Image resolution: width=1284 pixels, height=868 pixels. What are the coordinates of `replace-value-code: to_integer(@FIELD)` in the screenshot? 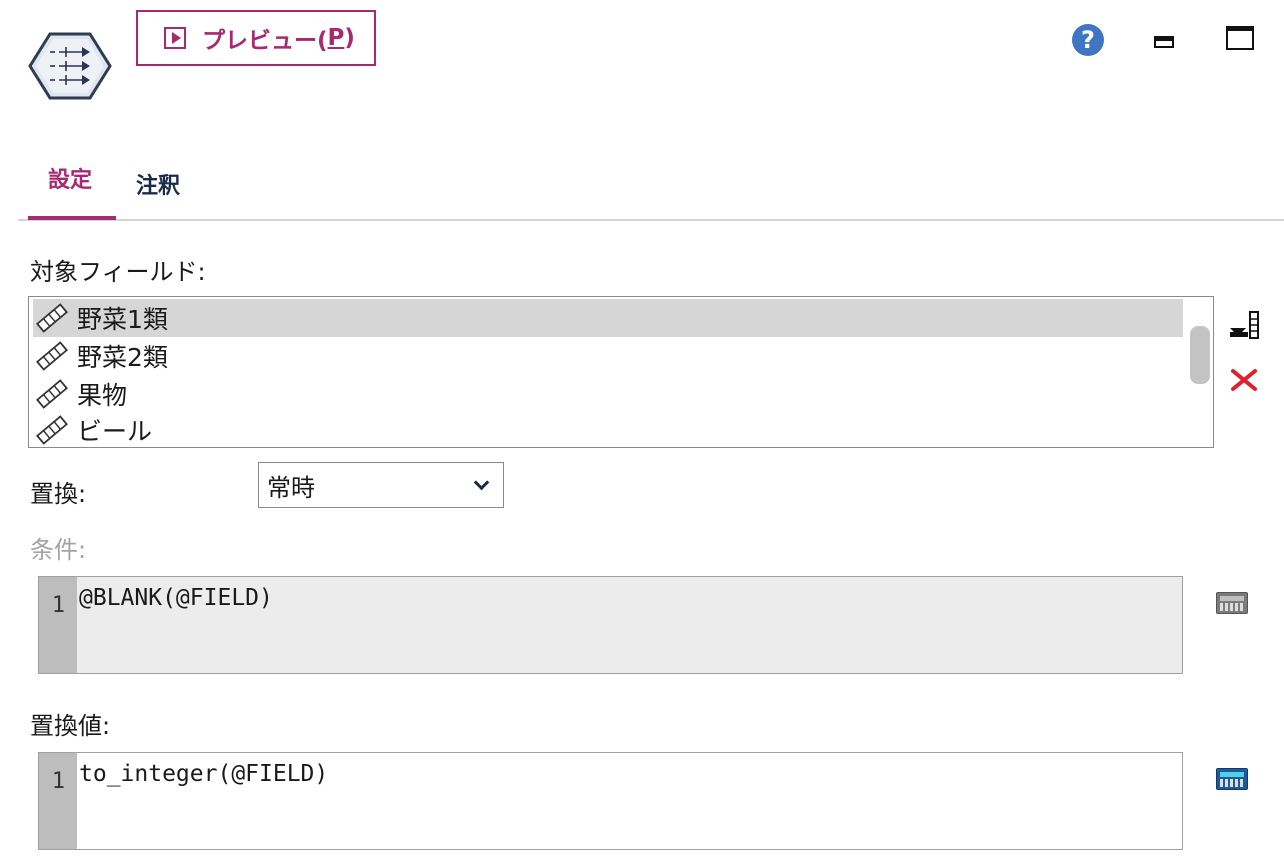 It's located at (204, 774).